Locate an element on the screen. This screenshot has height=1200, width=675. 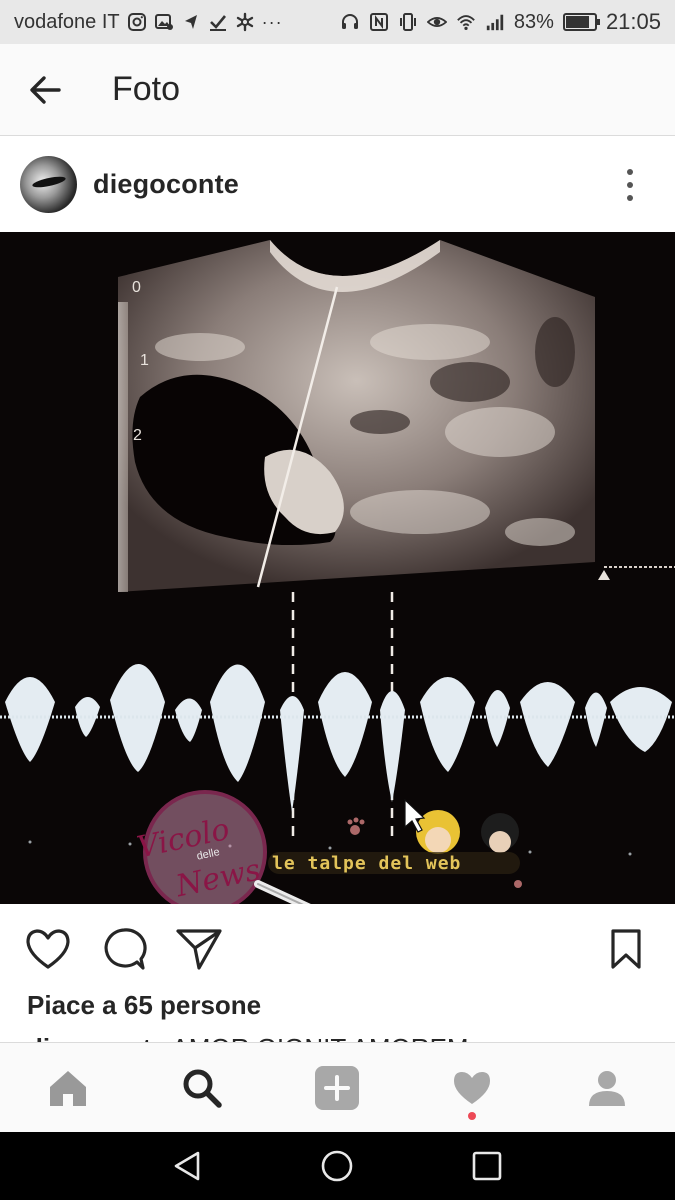
wifi-icon is located at coordinates (466, 22).